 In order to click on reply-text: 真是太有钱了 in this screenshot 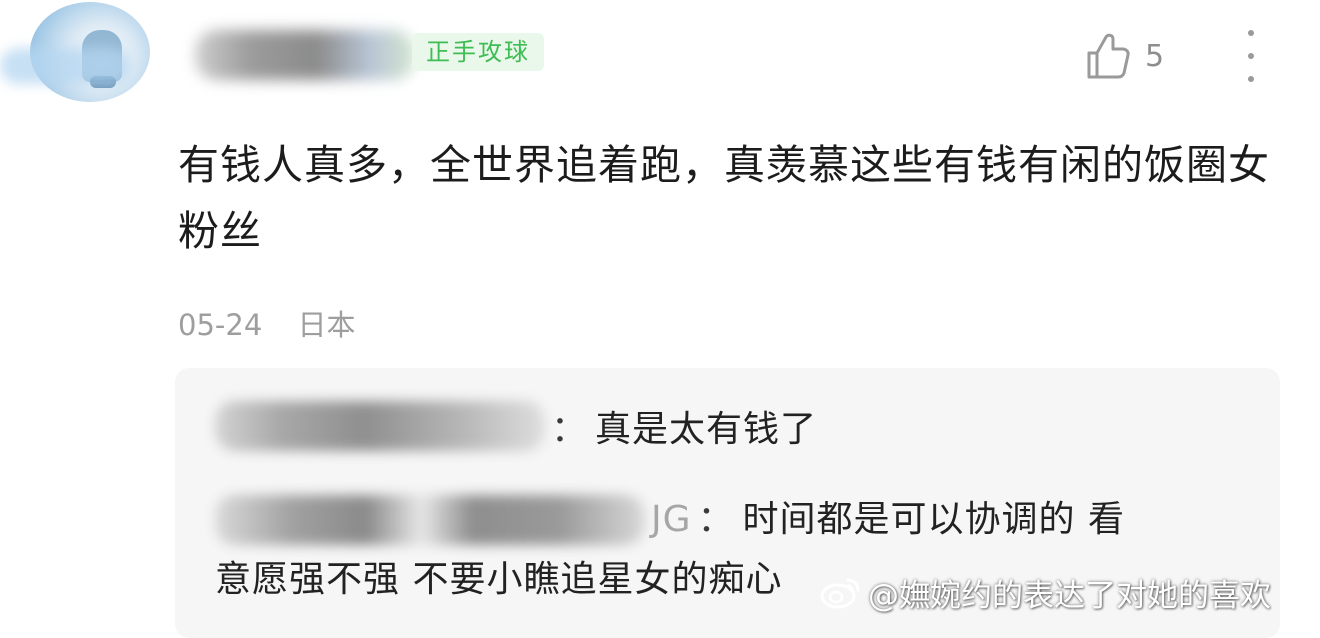, I will do `click(706, 429)`.